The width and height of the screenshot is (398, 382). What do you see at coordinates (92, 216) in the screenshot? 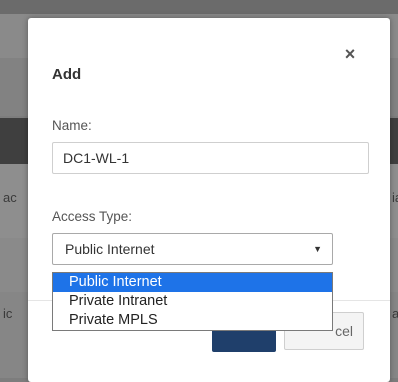
I see `access-type-label: Access Type:` at bounding box center [92, 216].